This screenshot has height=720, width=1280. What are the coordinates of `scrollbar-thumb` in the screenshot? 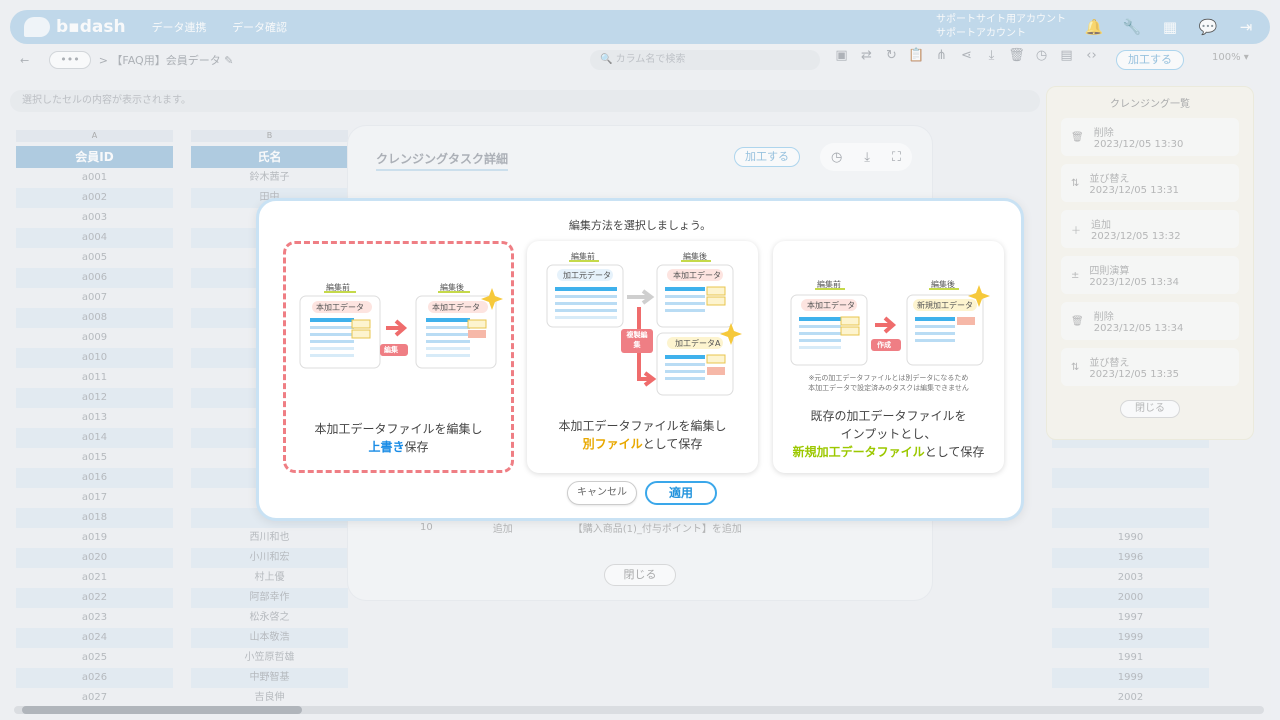 It's located at (162, 710).